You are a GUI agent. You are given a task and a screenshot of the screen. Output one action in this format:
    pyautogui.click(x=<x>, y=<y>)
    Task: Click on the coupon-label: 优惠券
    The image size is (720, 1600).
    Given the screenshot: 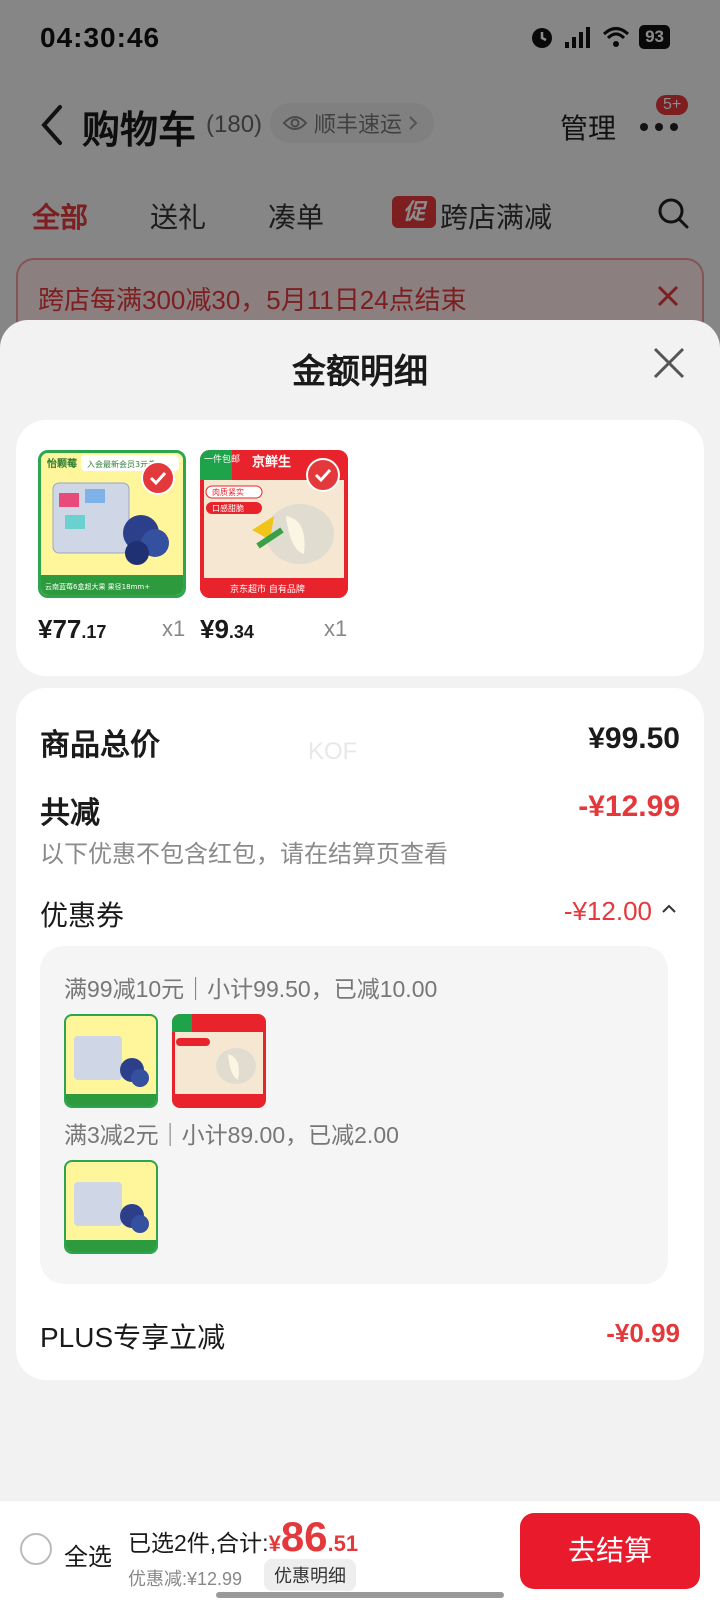 What is the action you would take?
    pyautogui.click(x=82, y=915)
    